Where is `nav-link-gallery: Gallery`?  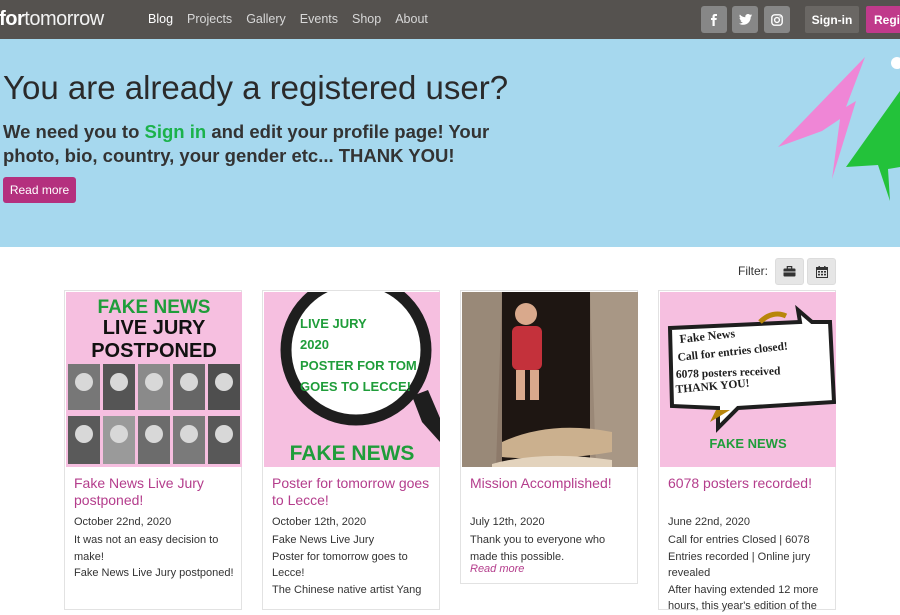
nav-link-gallery: Gallery is located at coordinates (266, 19).